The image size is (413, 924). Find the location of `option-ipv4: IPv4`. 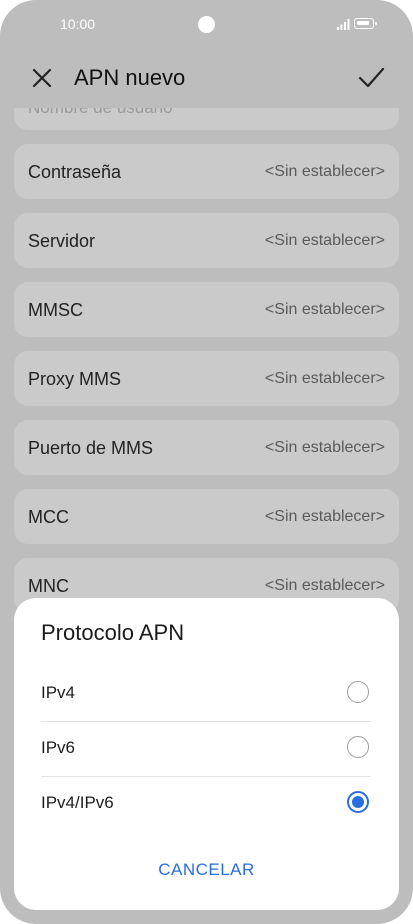

option-ipv4: IPv4 is located at coordinates (206, 694).